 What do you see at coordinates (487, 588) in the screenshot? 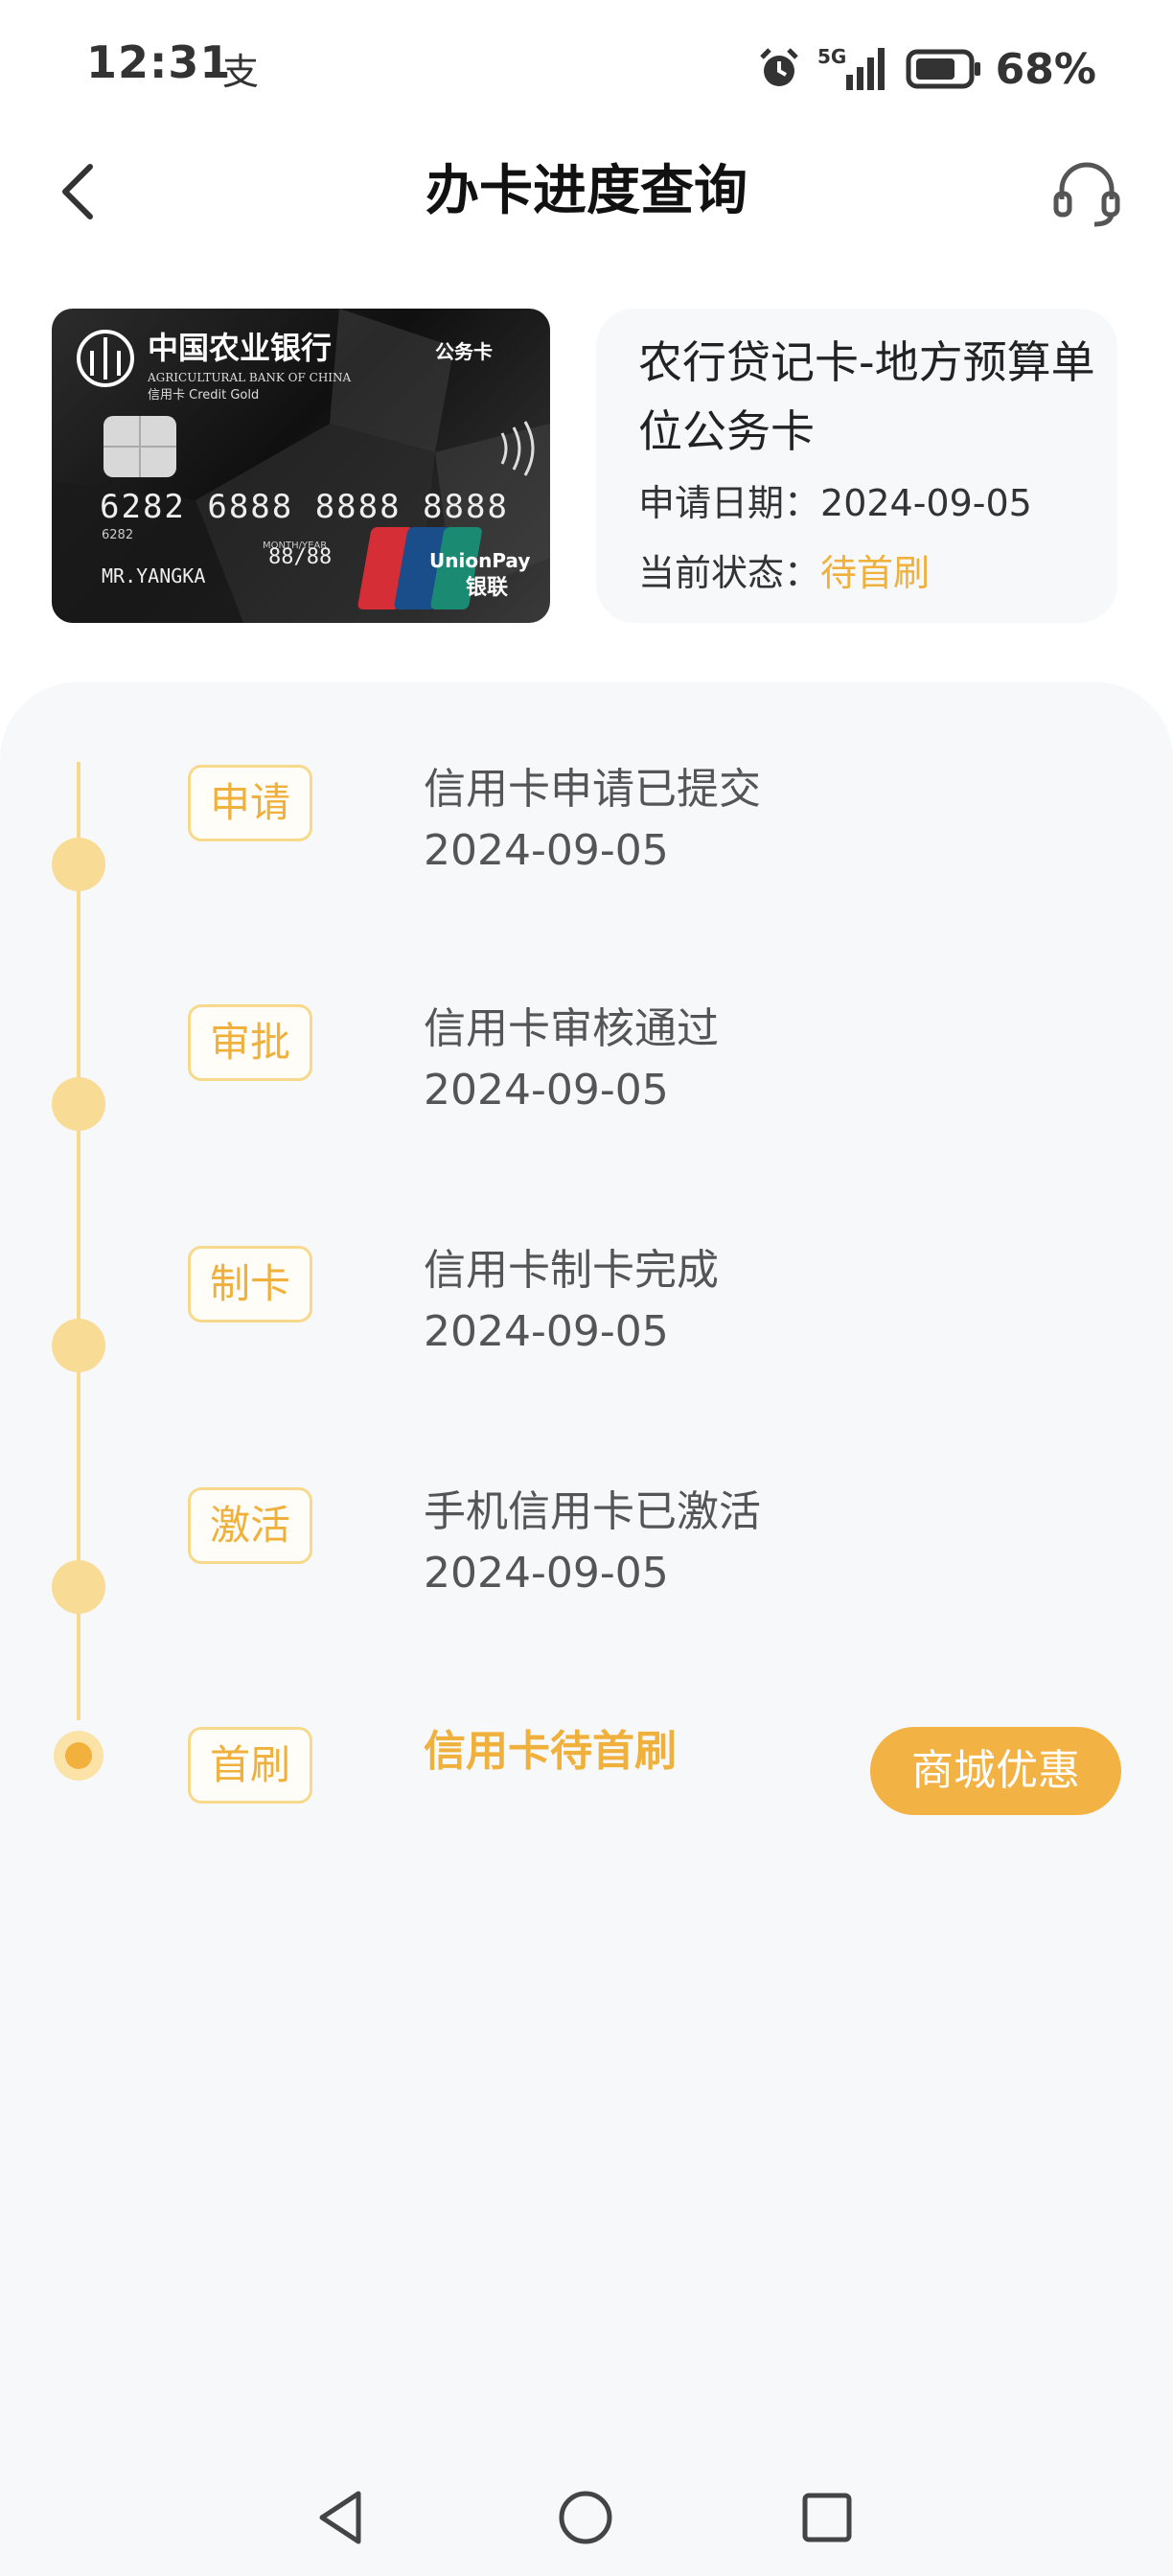
I see `unionpay-cn-text: 银联` at bounding box center [487, 588].